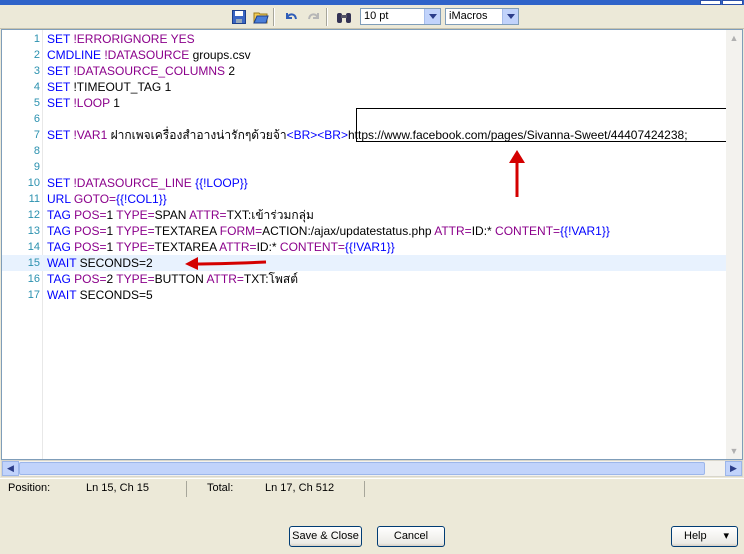 The height and width of the screenshot is (554, 744). Describe the element at coordinates (36, 119) in the screenshot. I see `line-number: 6` at that location.